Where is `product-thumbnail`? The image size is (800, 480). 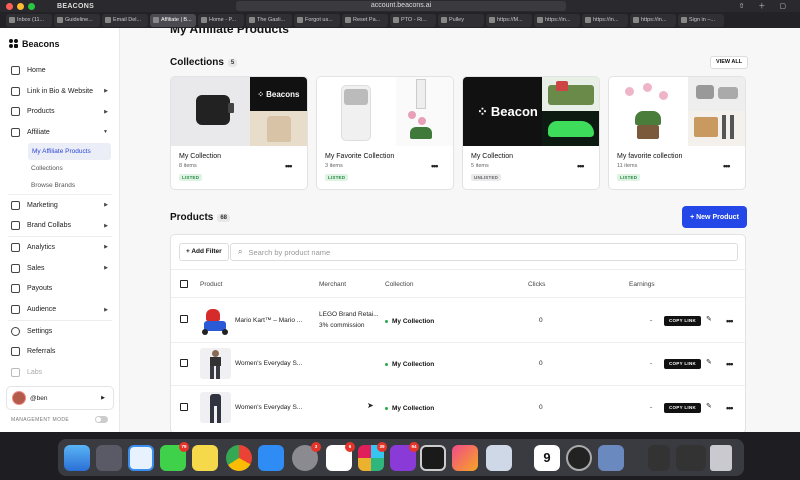 product-thumbnail is located at coordinates (215, 407).